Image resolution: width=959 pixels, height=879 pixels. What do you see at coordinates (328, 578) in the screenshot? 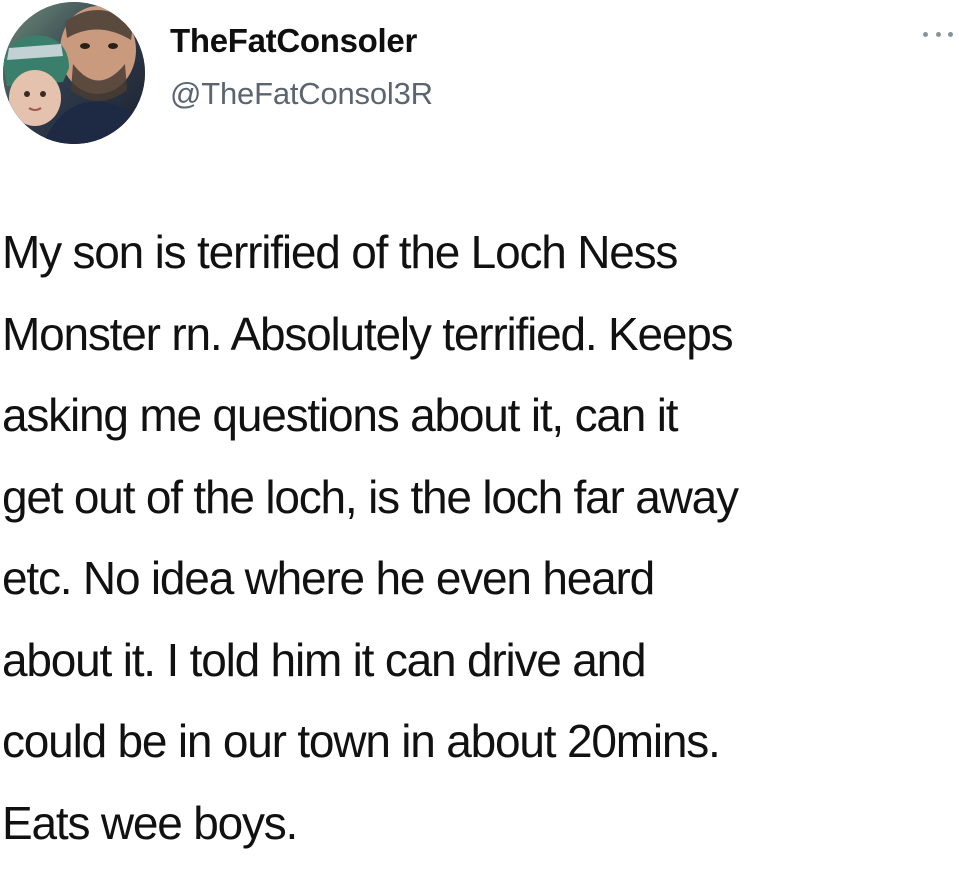
I see `tweet-text-line: etc. No idea where he even heard` at bounding box center [328, 578].